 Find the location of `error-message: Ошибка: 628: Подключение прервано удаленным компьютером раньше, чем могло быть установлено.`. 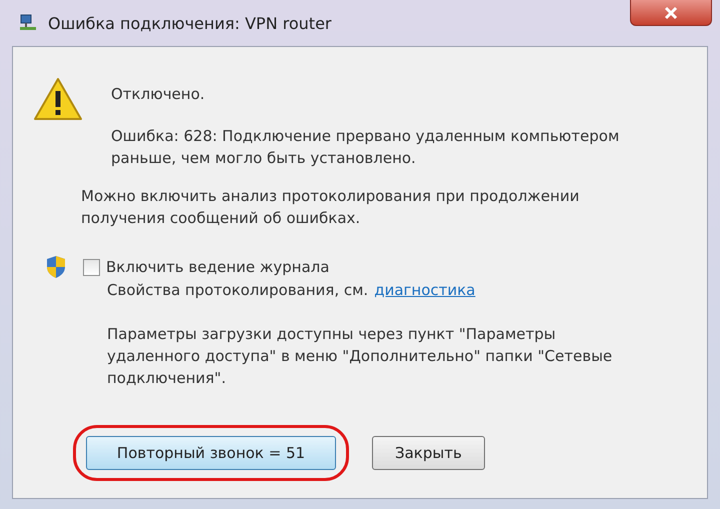

error-message: Ошибка: 628: Подключение прервано удаленным компьютером раньше, чем могло быть установлено. is located at coordinates (365, 147).